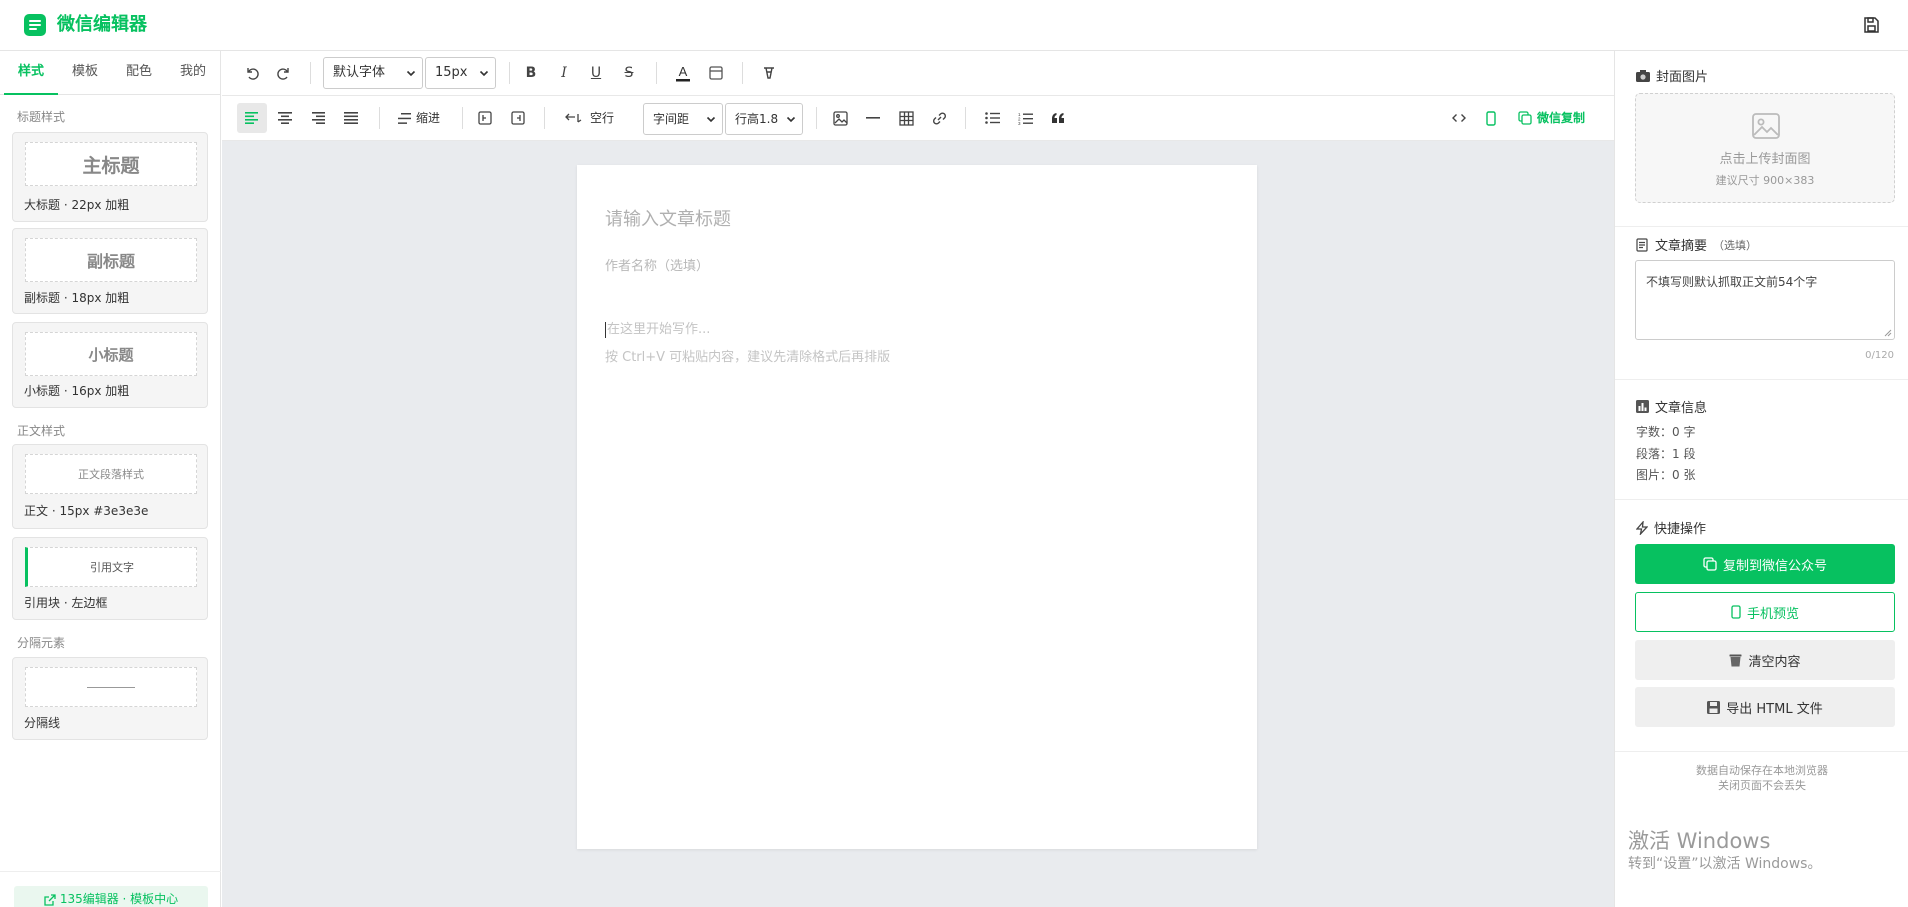 Image resolution: width=1908 pixels, height=907 pixels. What do you see at coordinates (41, 117) in the screenshot?
I see `heading-styles-title: 标题样式` at bounding box center [41, 117].